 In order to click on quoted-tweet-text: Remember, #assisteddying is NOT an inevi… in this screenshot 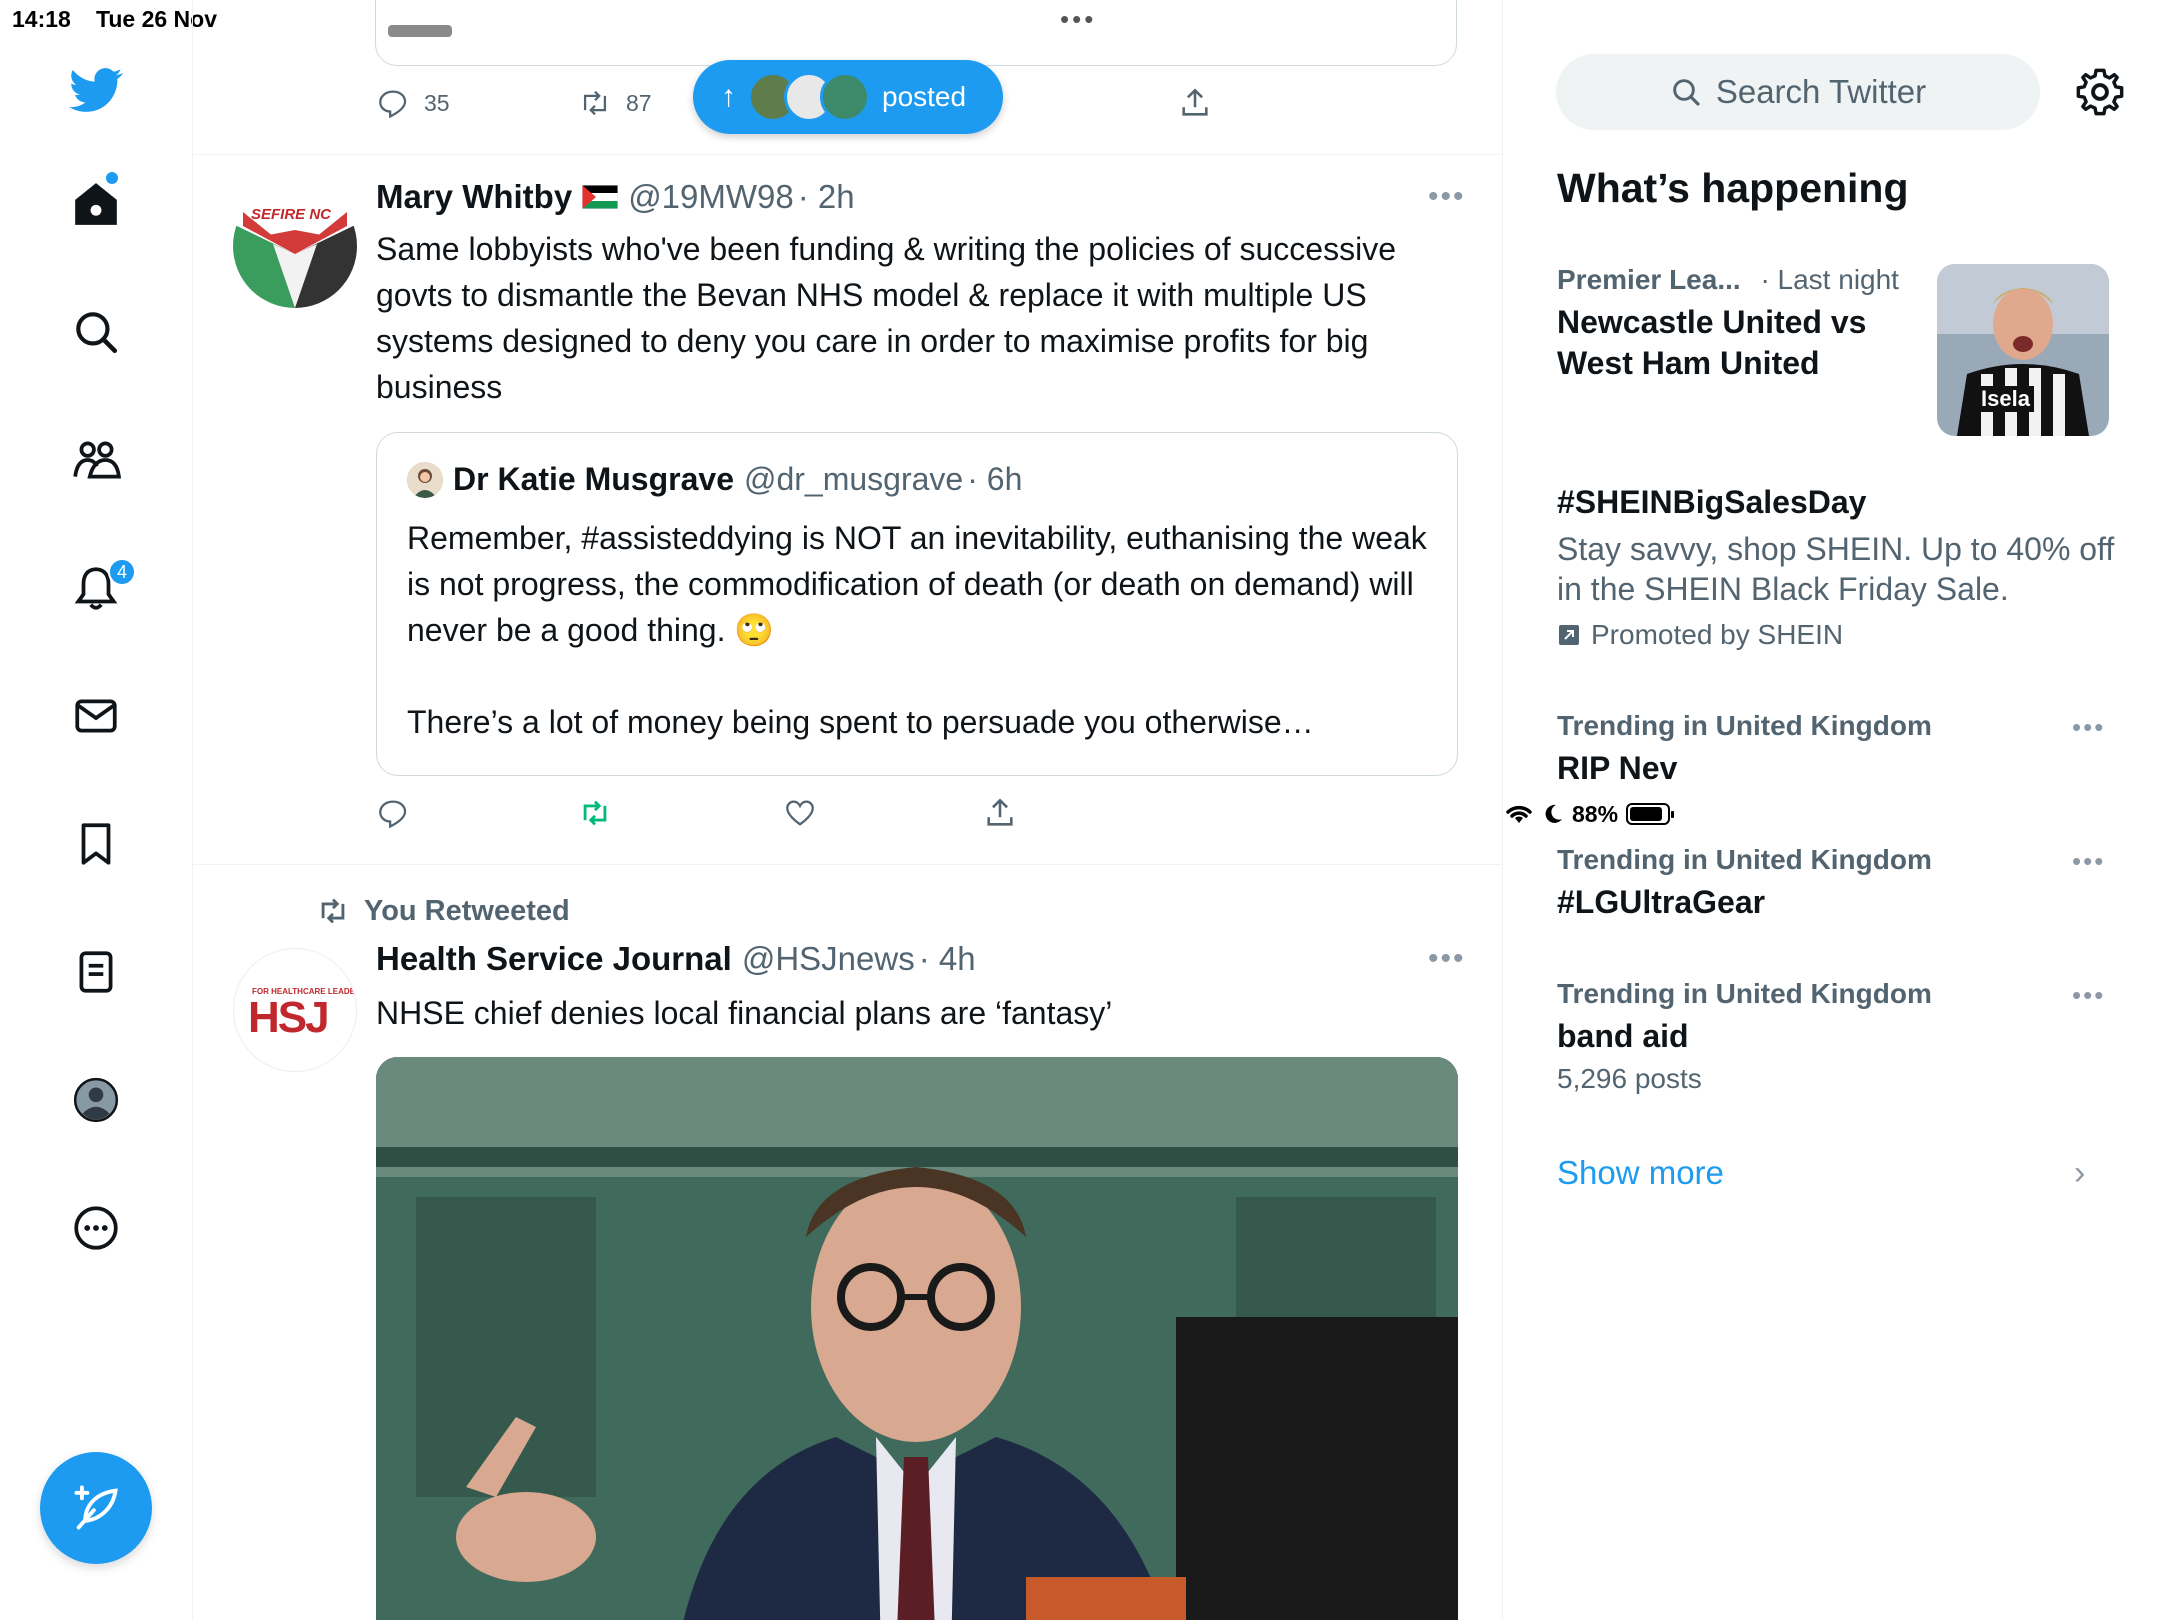, I will do `click(922, 630)`.